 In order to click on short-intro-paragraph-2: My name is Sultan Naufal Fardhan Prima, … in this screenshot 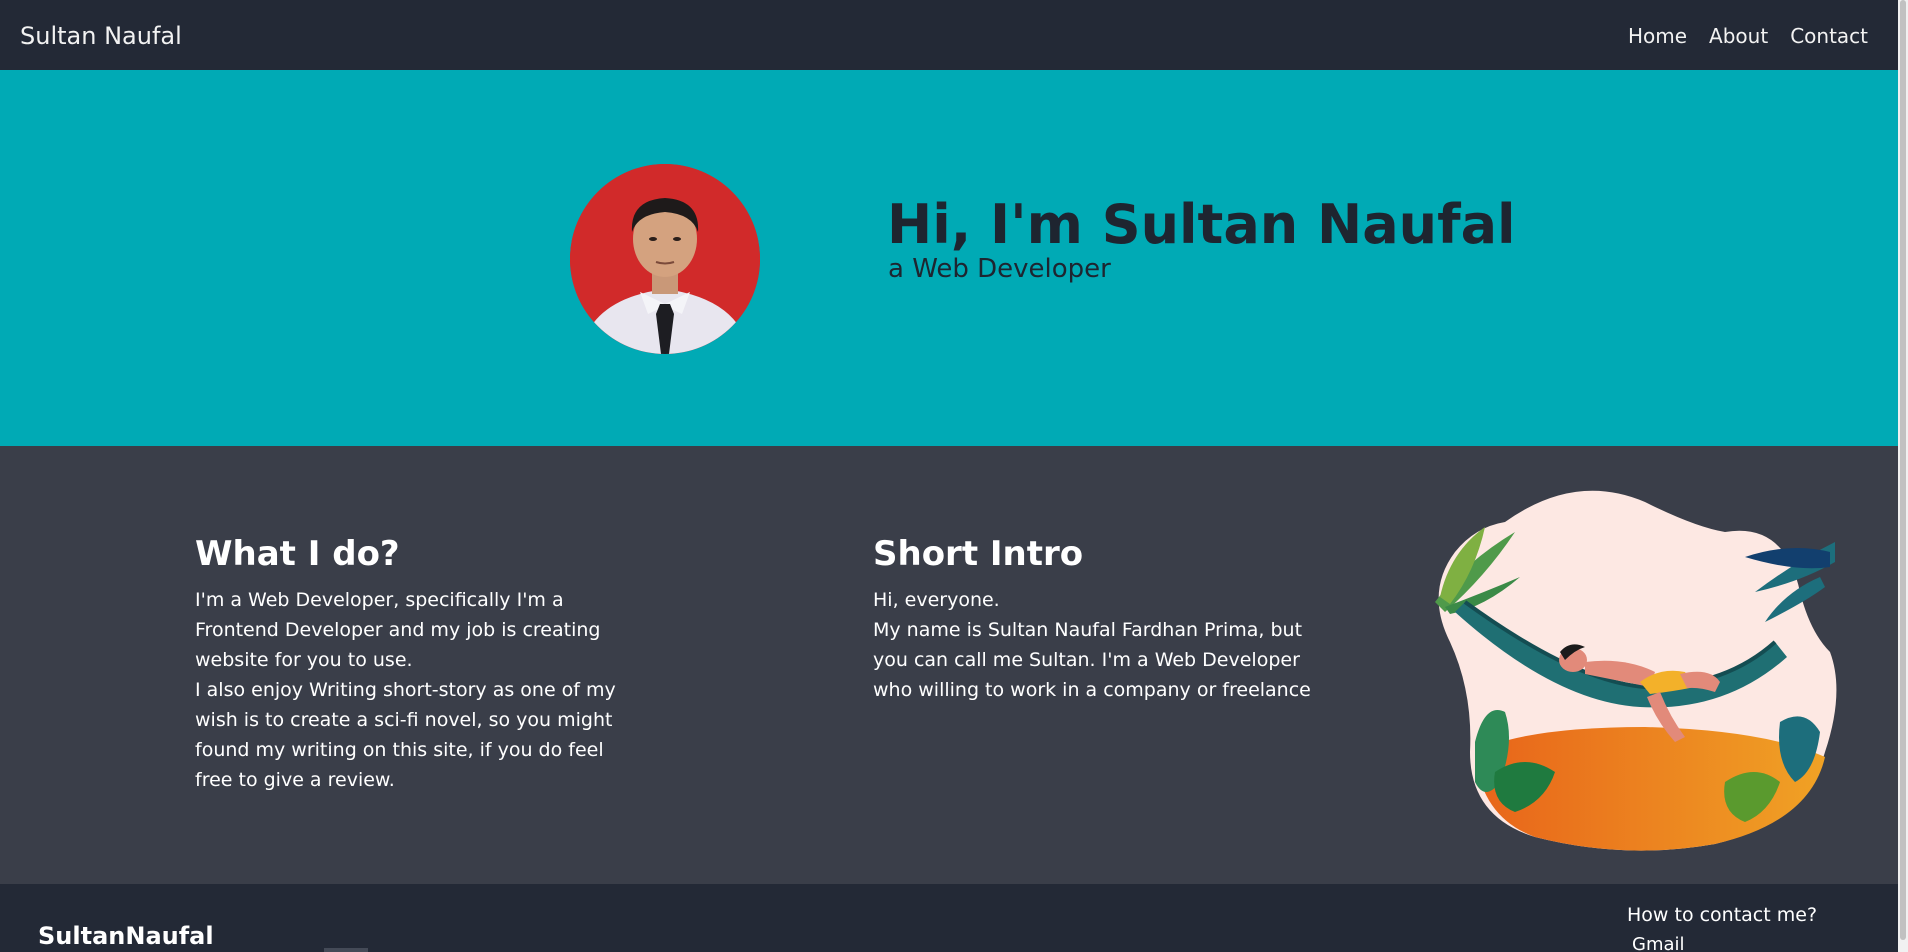, I will do `click(1092, 660)`.